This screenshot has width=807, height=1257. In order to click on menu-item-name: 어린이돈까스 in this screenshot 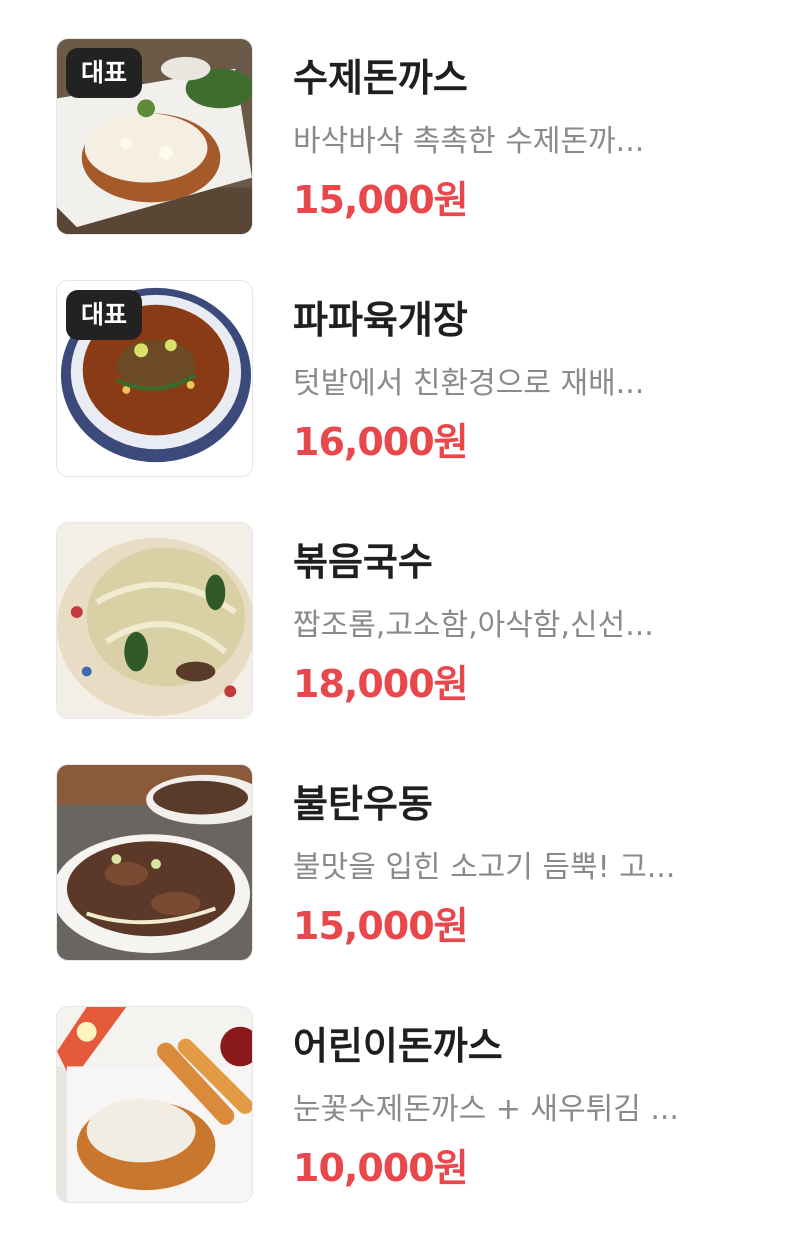, I will do `click(398, 1046)`.